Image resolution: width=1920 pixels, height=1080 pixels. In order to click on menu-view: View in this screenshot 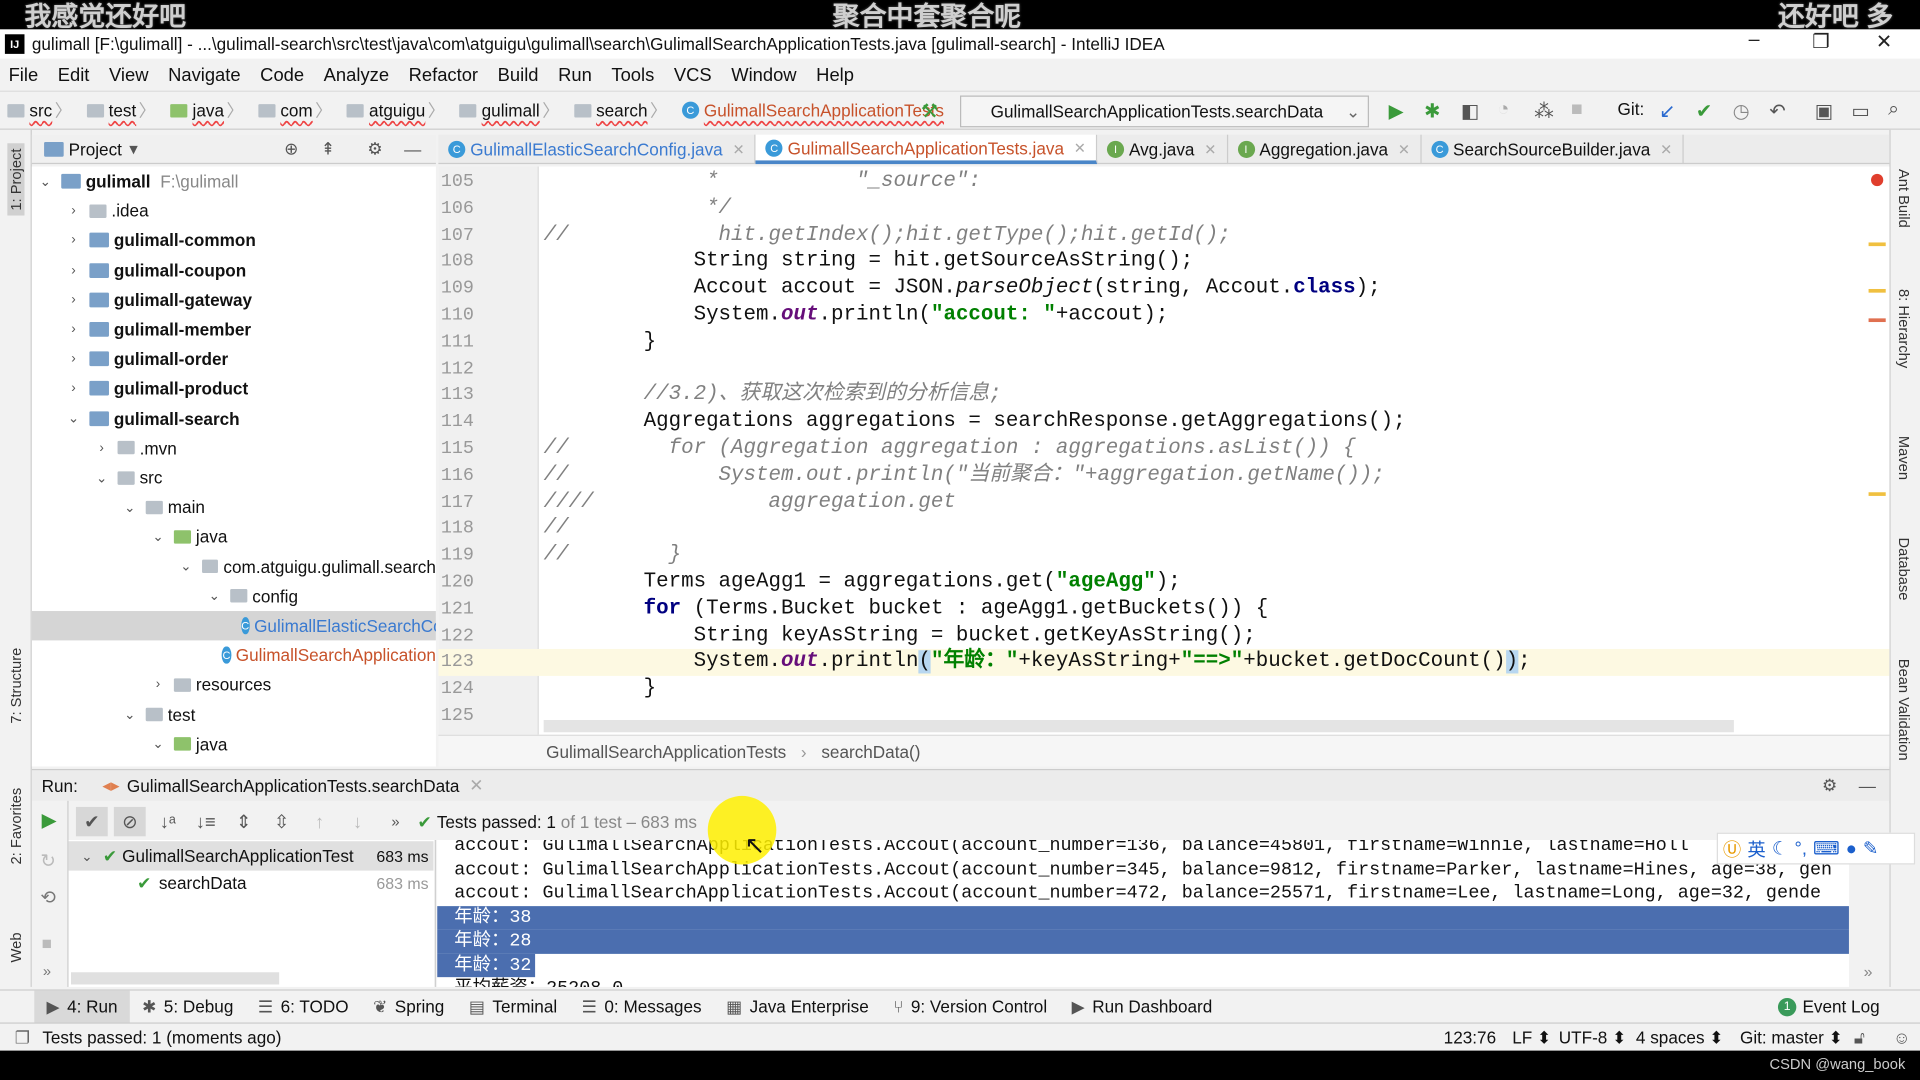, I will do `click(128, 74)`.